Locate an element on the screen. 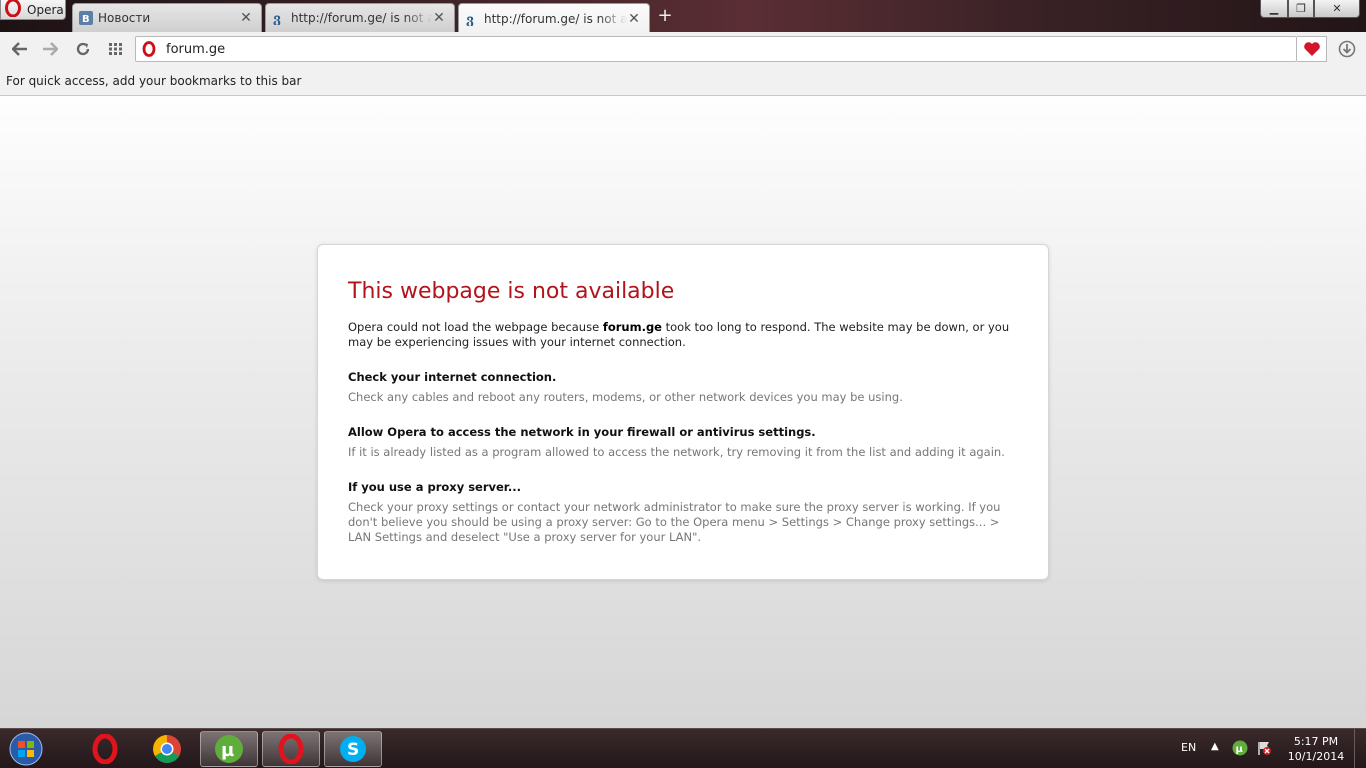 The height and width of the screenshot is (768, 1366). tray-utorrent-icon: µ is located at coordinates (1240, 750).